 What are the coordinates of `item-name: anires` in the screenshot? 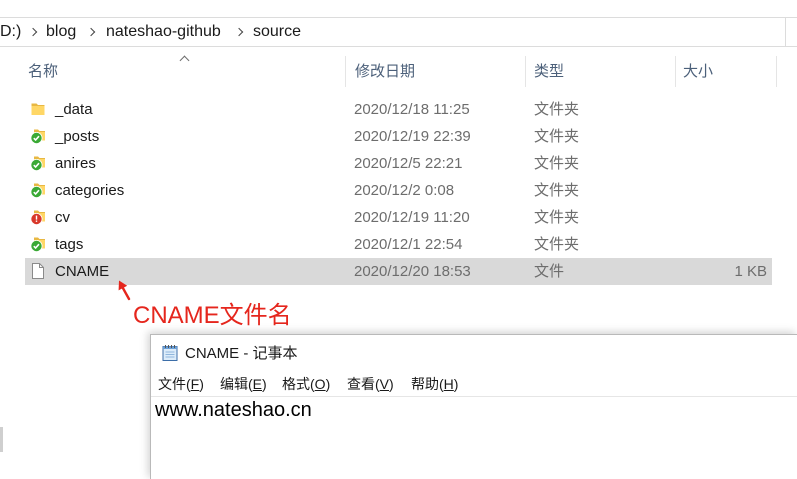 It's located at (75, 163).